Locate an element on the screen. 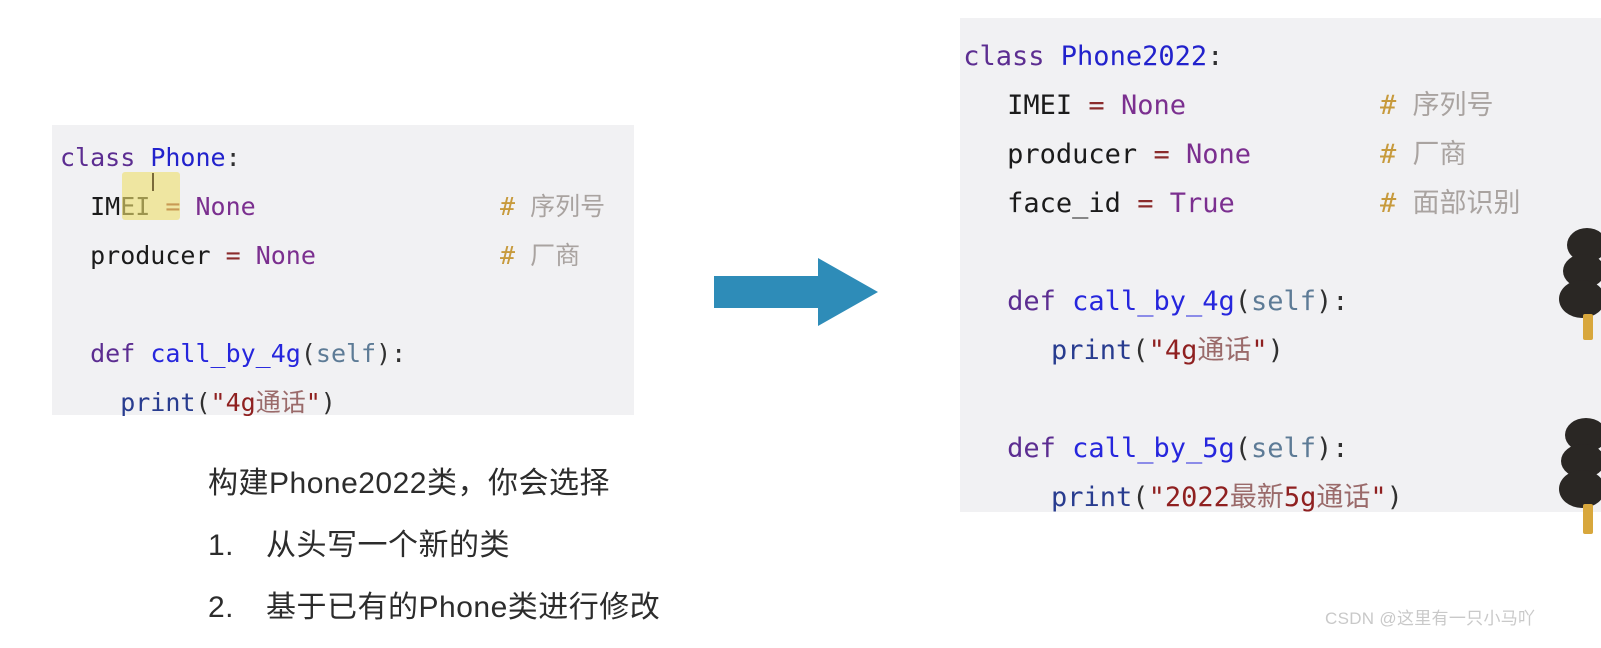 This screenshot has height=648, width=1601. code-line: print("2022最新5g通话") is located at coordinates (1280, 497).